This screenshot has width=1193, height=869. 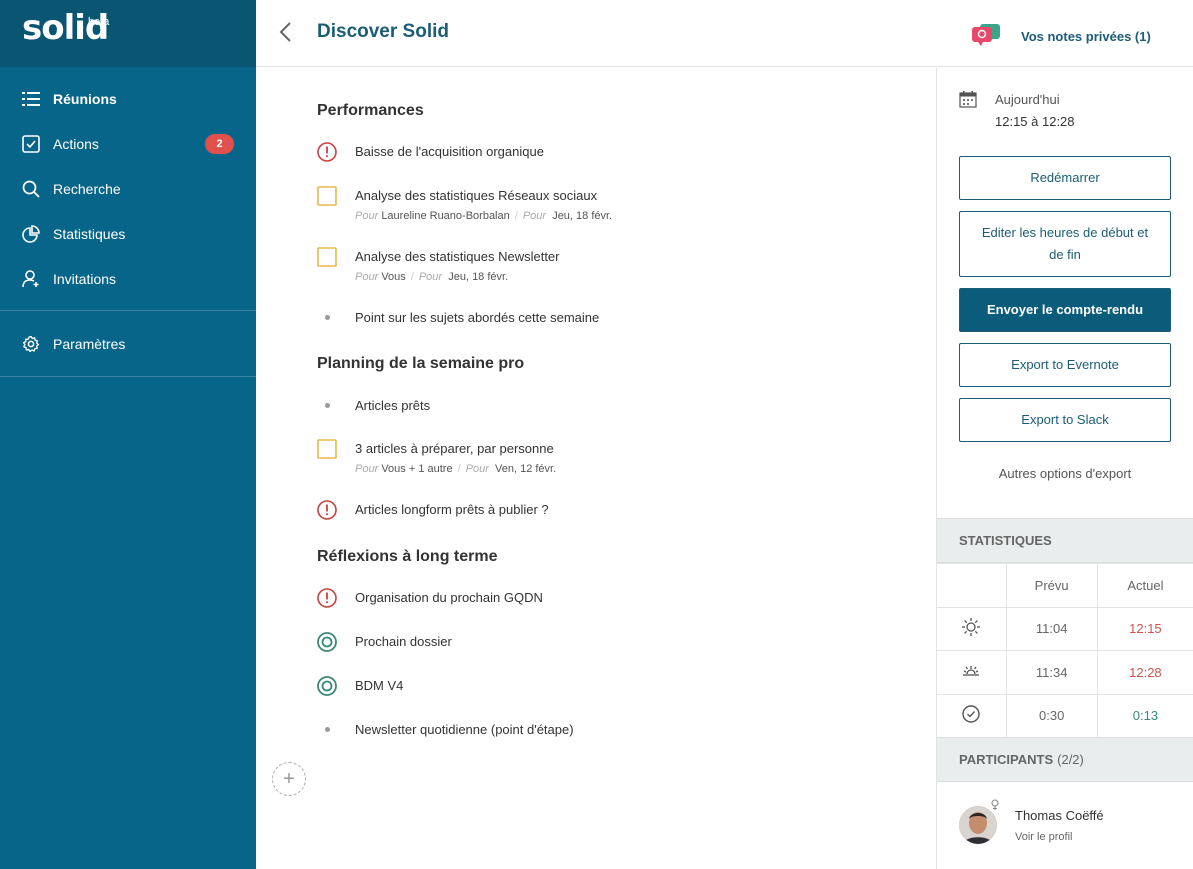 I want to click on item-text: Prochain dossier, so click(x=403, y=641).